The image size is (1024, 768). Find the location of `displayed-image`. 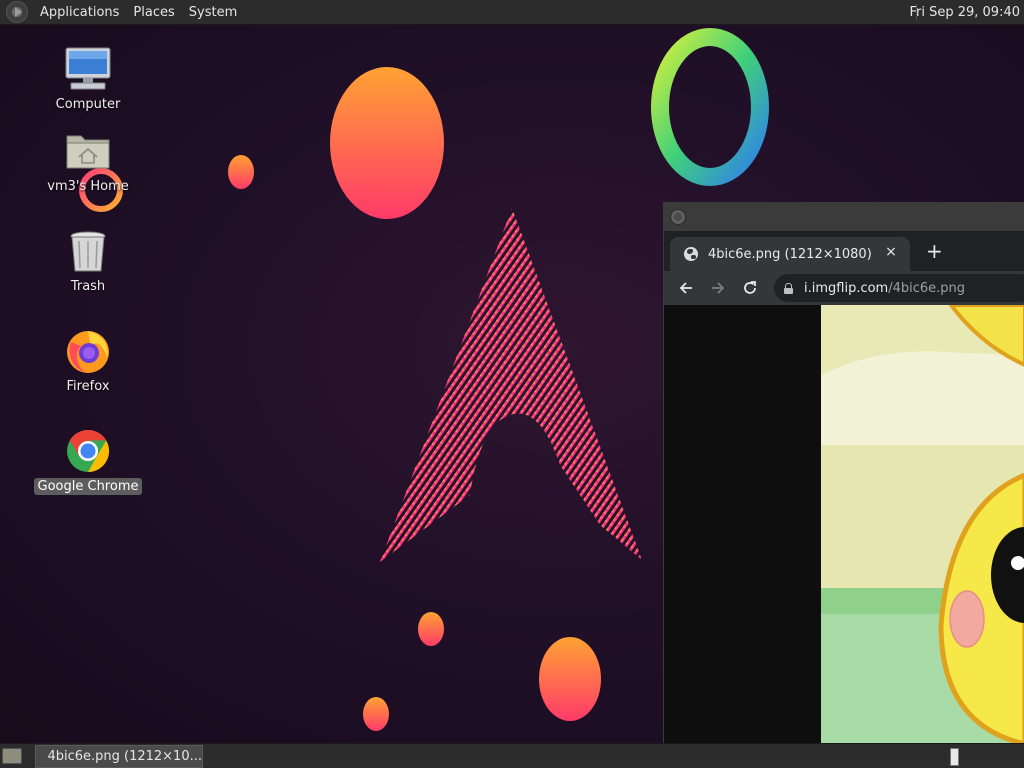

displayed-image is located at coordinates (922, 524).